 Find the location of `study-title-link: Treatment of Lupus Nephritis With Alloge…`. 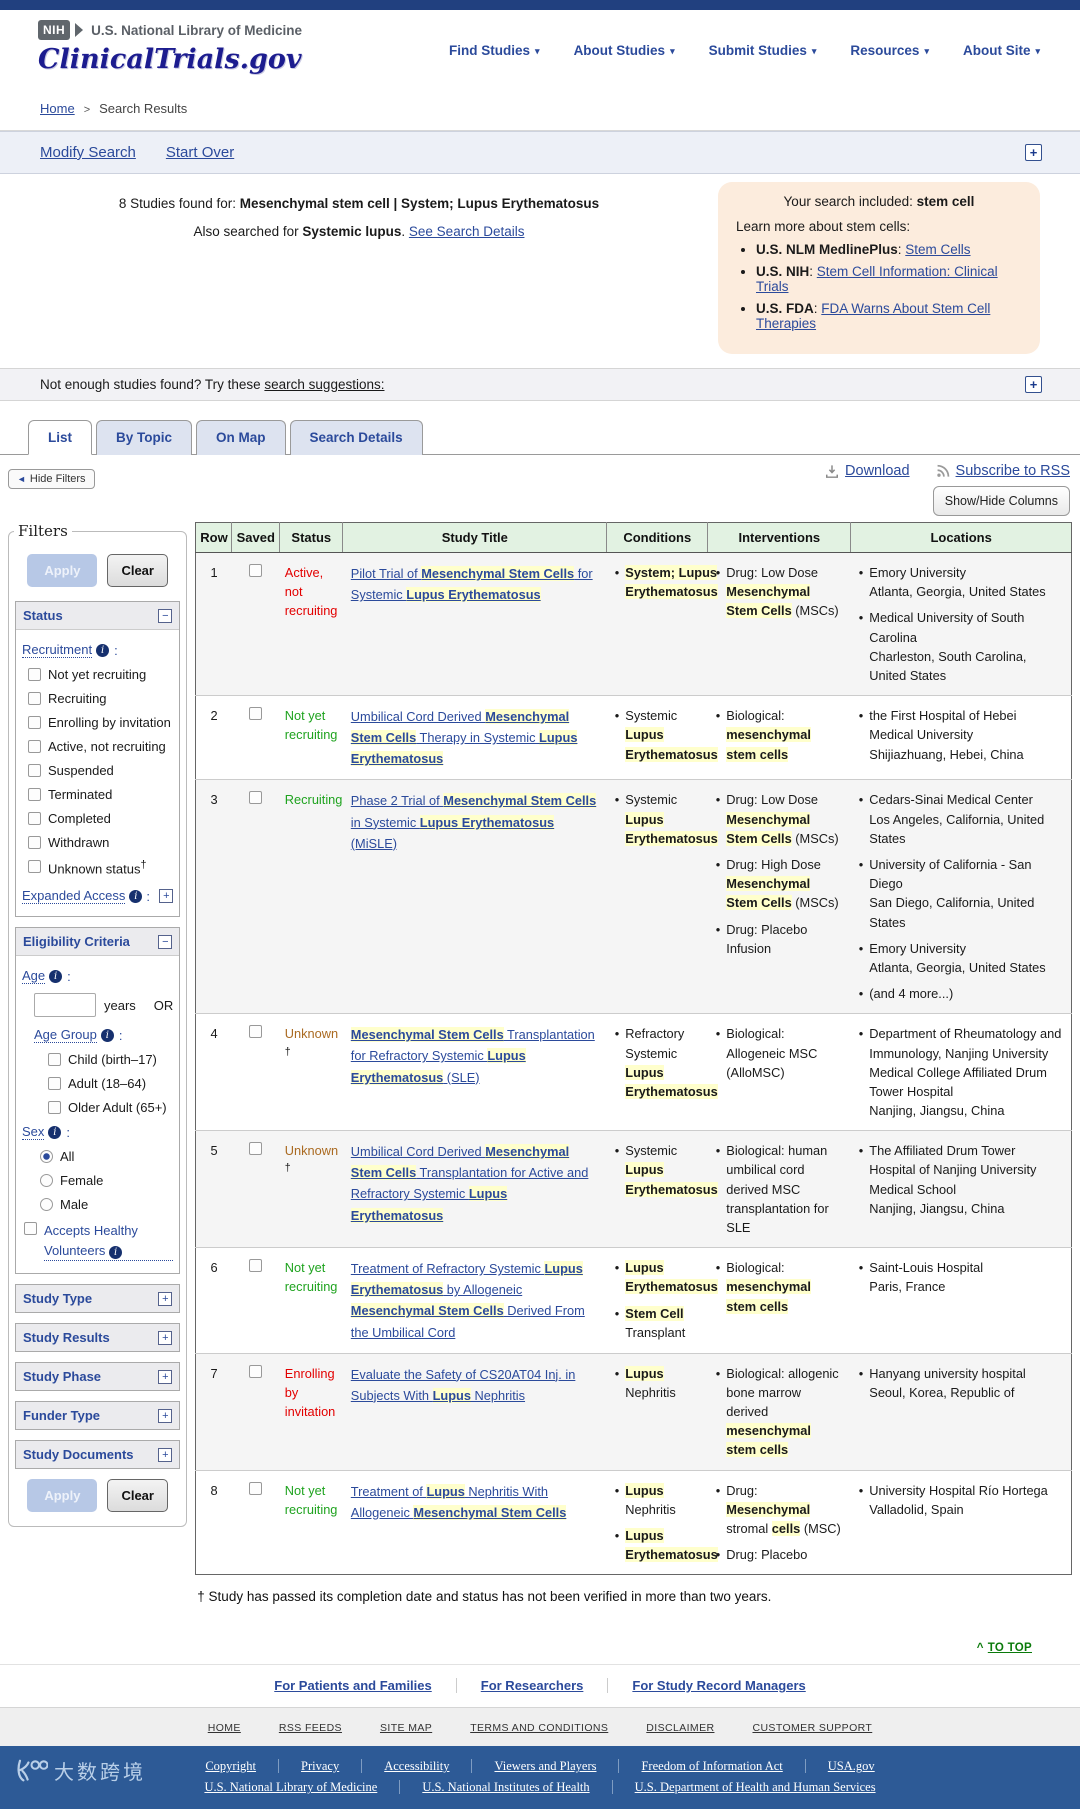

study-title-link: Treatment of Lupus Nephritis With Alloge… is located at coordinates (459, 1501).